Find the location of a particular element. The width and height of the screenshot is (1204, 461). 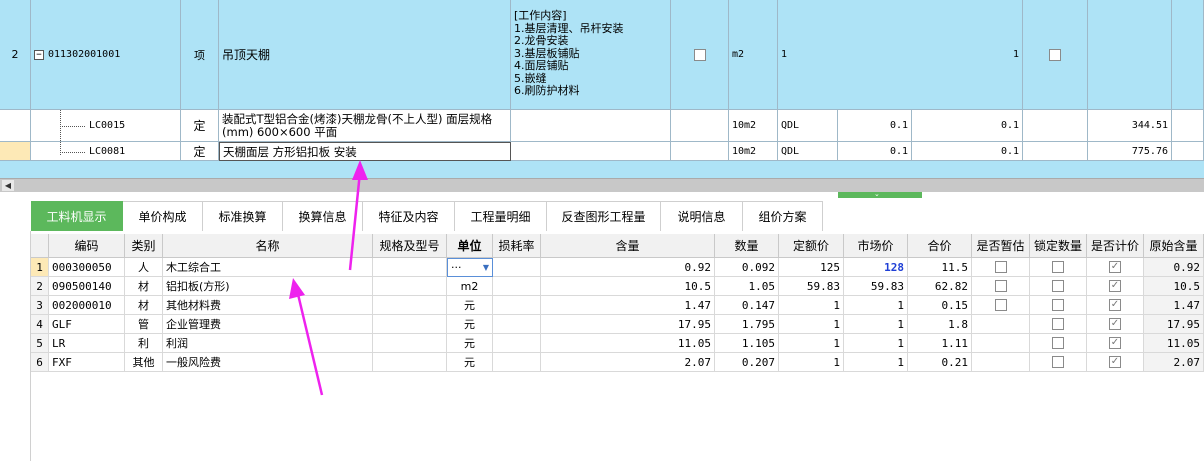

annotation-arrows is located at coordinates (328, 278).